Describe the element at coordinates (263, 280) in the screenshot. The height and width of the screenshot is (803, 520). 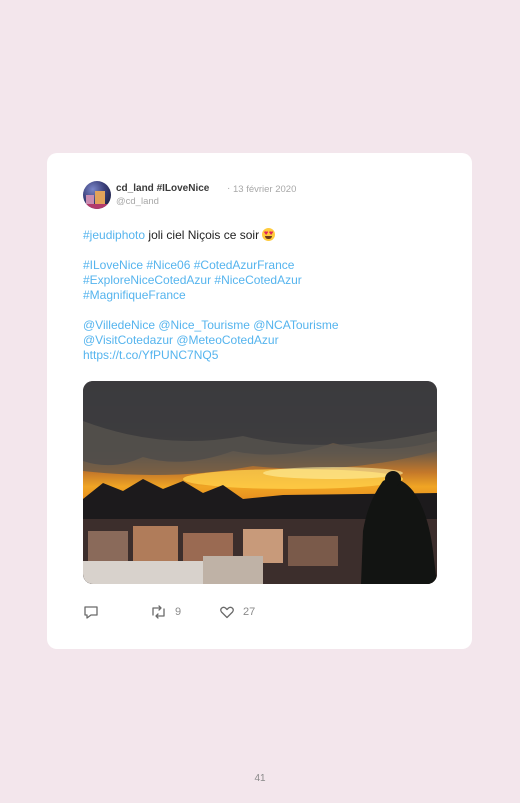
I see `hashtags-line: #ExploreNiceCotedAzur #NiceCotedAzur` at that location.